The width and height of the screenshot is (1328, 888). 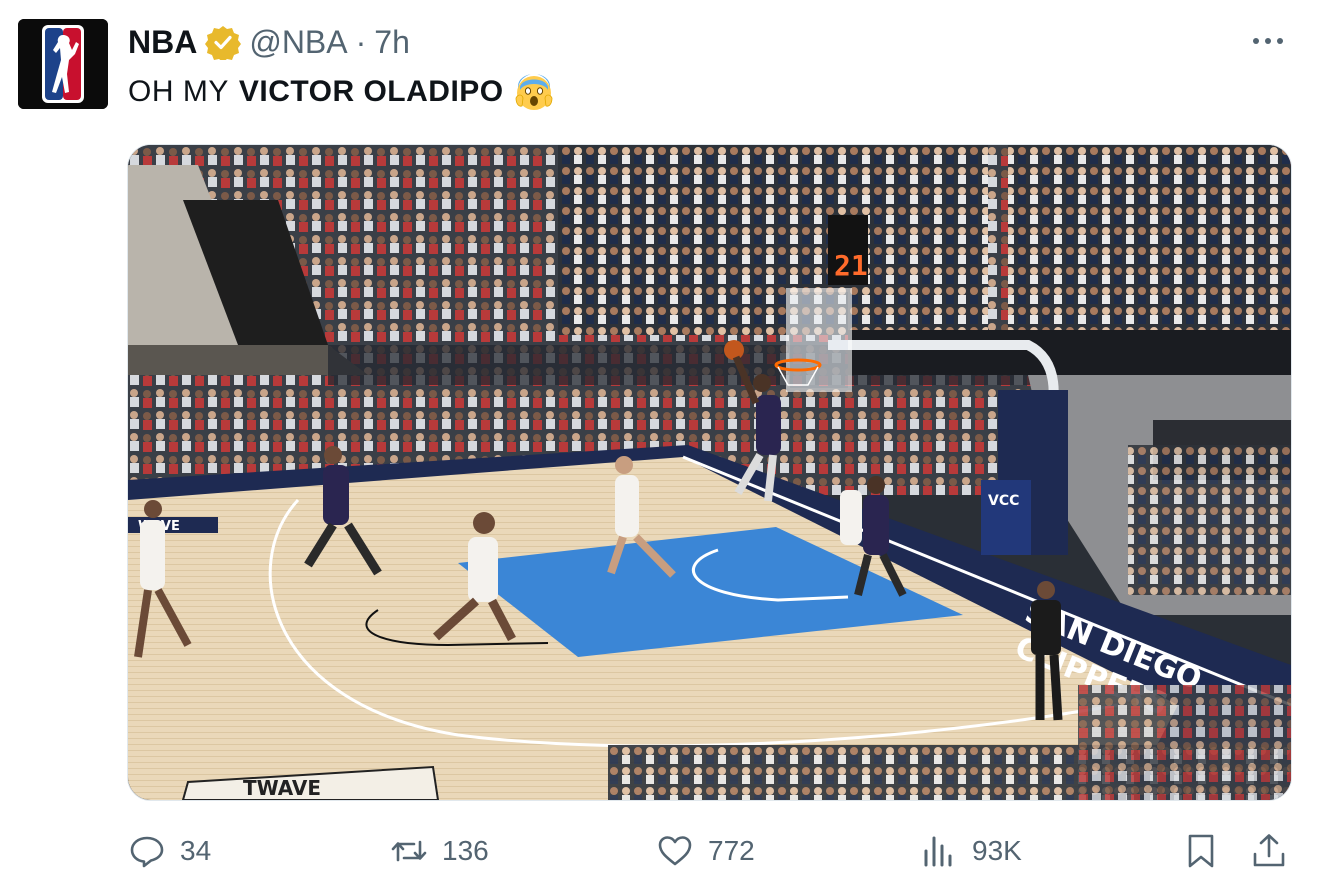 I want to click on verified-badge-icon, so click(x=223, y=43).